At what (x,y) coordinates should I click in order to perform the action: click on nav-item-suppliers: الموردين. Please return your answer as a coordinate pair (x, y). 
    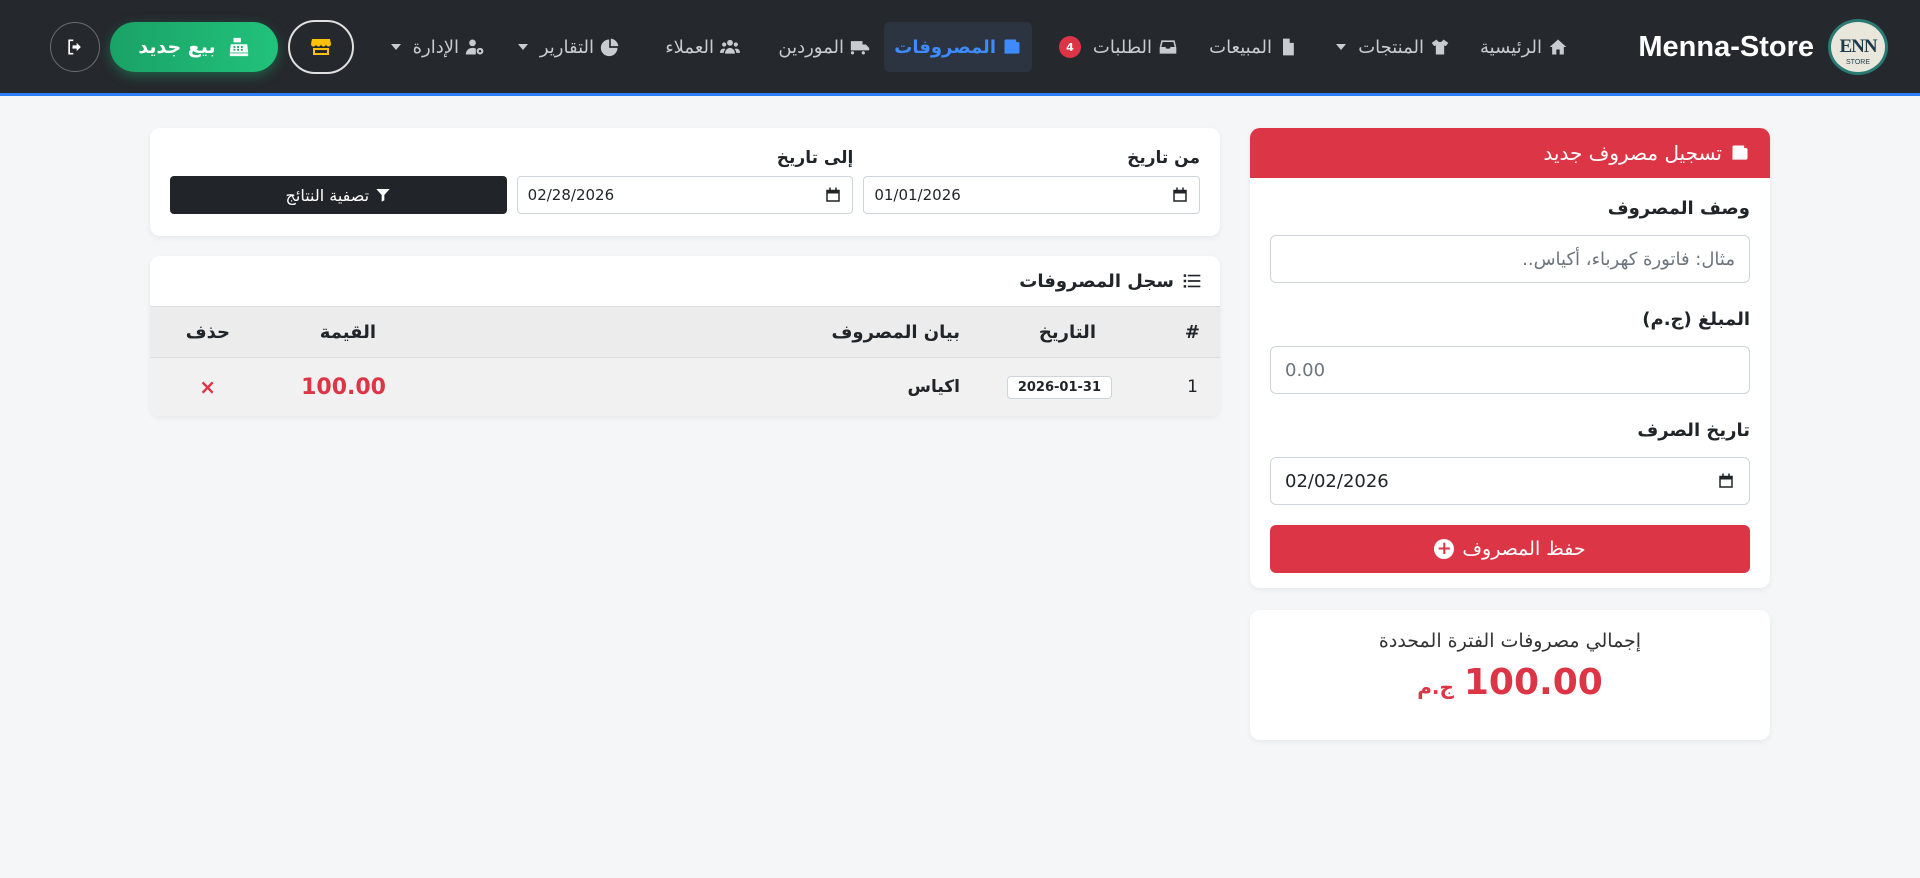
    Looking at the image, I should click on (824, 47).